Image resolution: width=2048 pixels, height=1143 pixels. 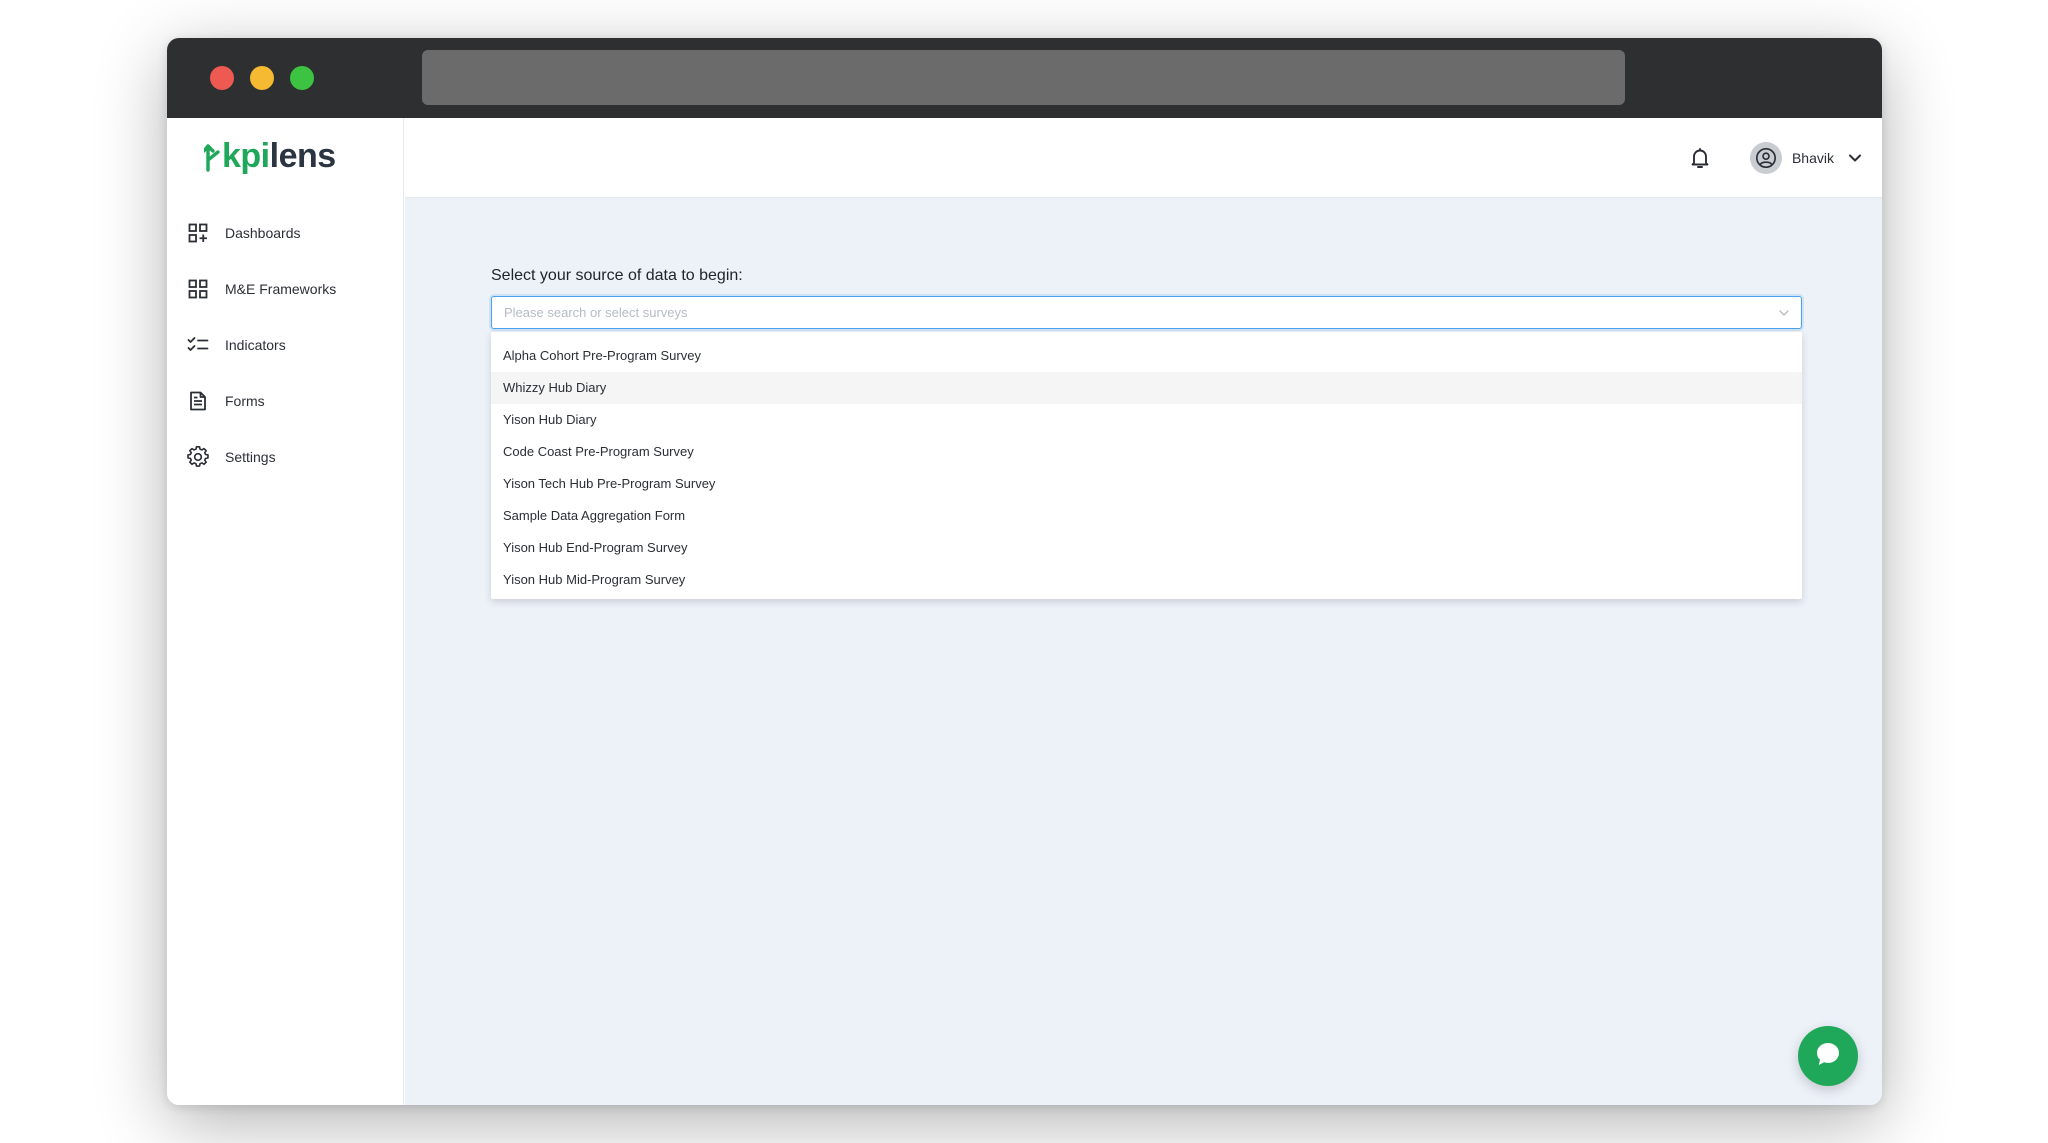 I want to click on survey-option: Yison Tech Hub Pre-Program Survey, so click(x=1146, y=484).